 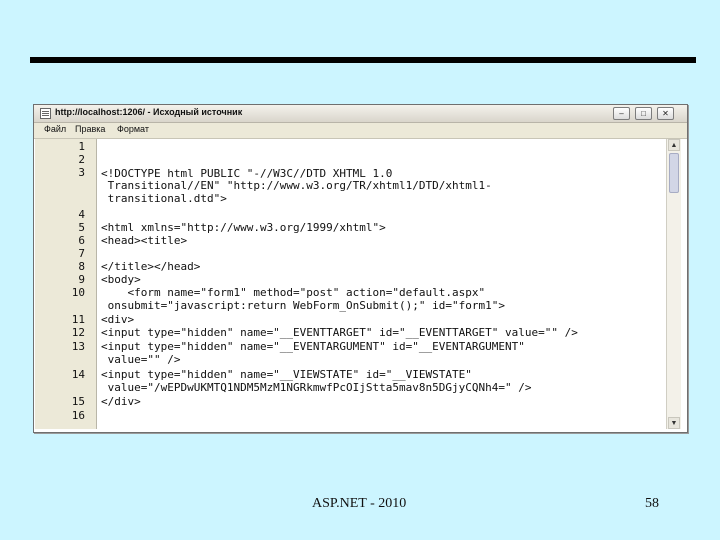 What do you see at coordinates (78, 319) in the screenshot?
I see `line-number: 11` at bounding box center [78, 319].